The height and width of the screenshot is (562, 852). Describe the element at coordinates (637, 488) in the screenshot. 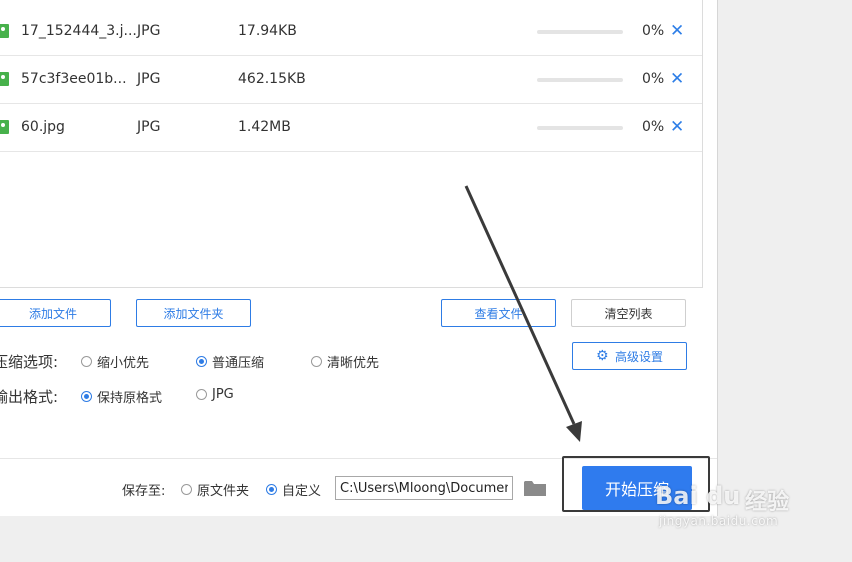

I see `start-compress-button: 开始压缩` at that location.